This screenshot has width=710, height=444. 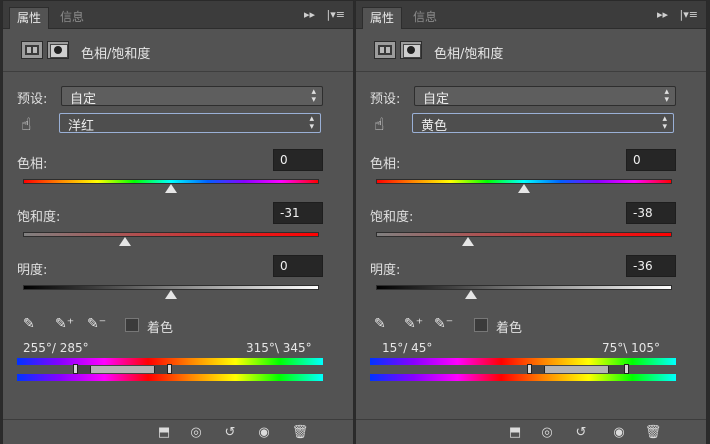 I want to click on lightness-slider-track, so click(x=524, y=287).